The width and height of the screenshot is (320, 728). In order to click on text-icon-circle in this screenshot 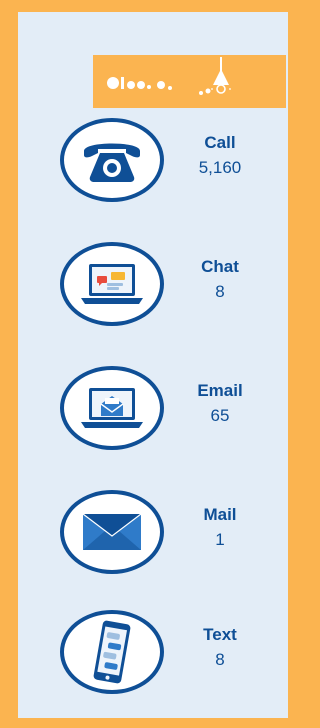, I will do `click(112, 652)`.